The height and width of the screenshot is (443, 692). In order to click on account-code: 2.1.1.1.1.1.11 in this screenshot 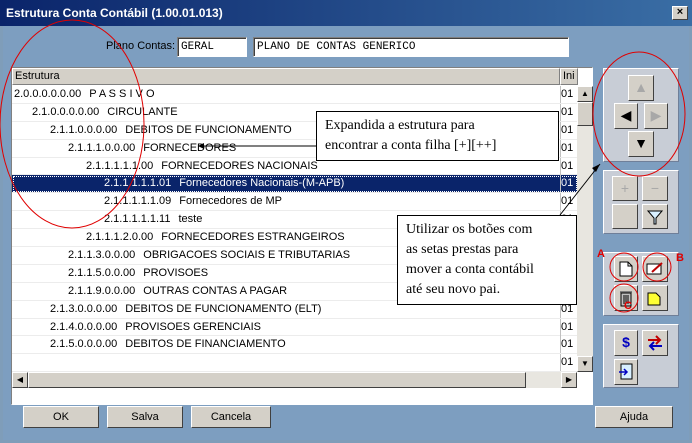, I will do `click(137, 219)`.